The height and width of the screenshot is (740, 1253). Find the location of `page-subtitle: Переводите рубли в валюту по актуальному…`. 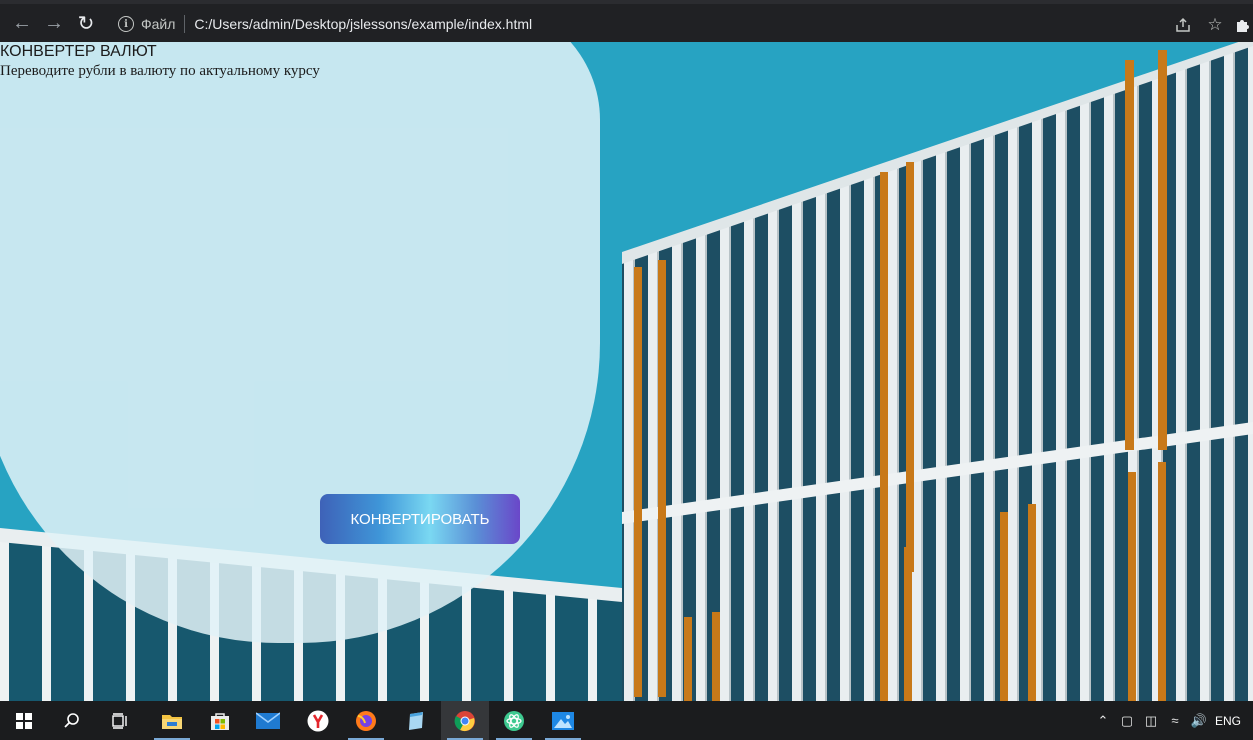

page-subtitle: Переводите рубли в валюту по актуальному… is located at coordinates (160, 71).